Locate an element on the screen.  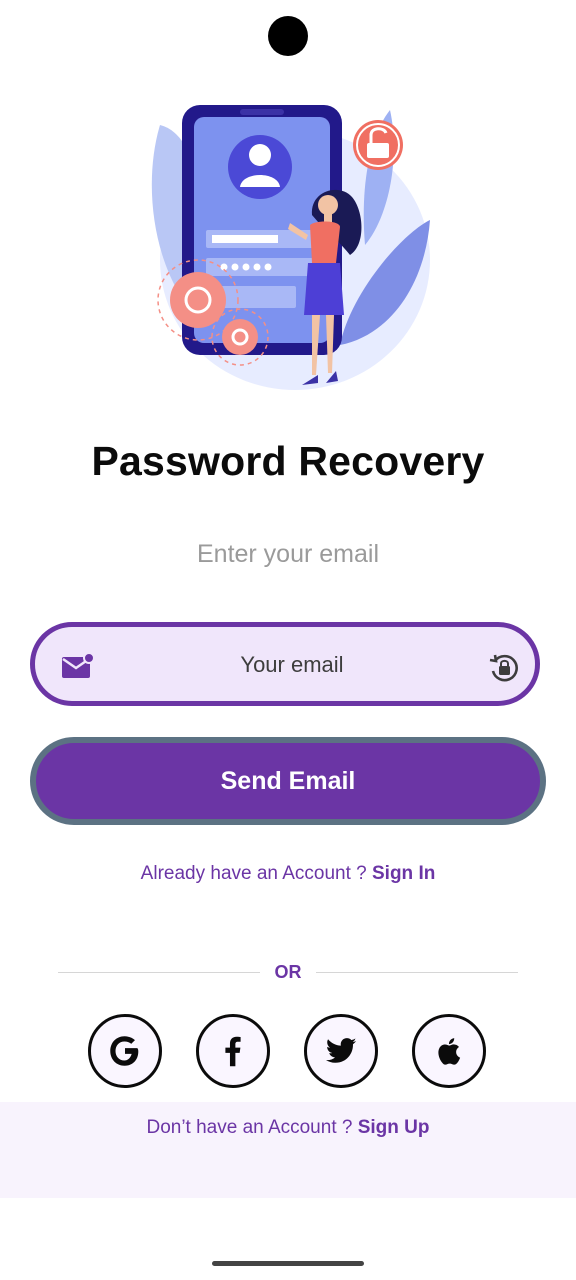
front-camera is located at coordinates (288, 36).